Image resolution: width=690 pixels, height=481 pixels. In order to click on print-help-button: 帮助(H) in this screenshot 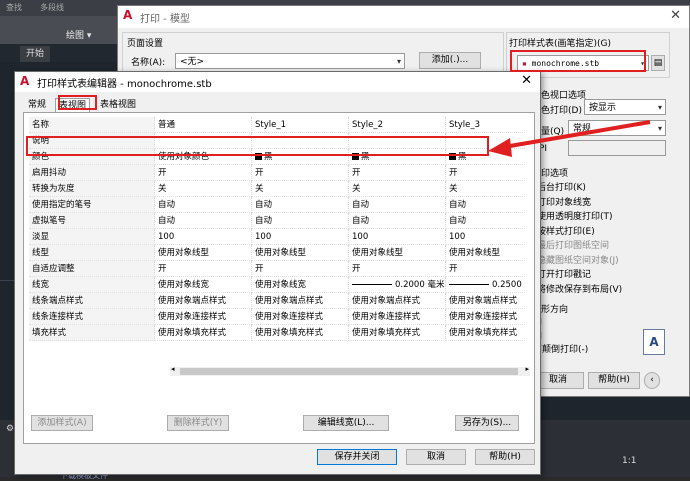, I will do `click(614, 380)`.